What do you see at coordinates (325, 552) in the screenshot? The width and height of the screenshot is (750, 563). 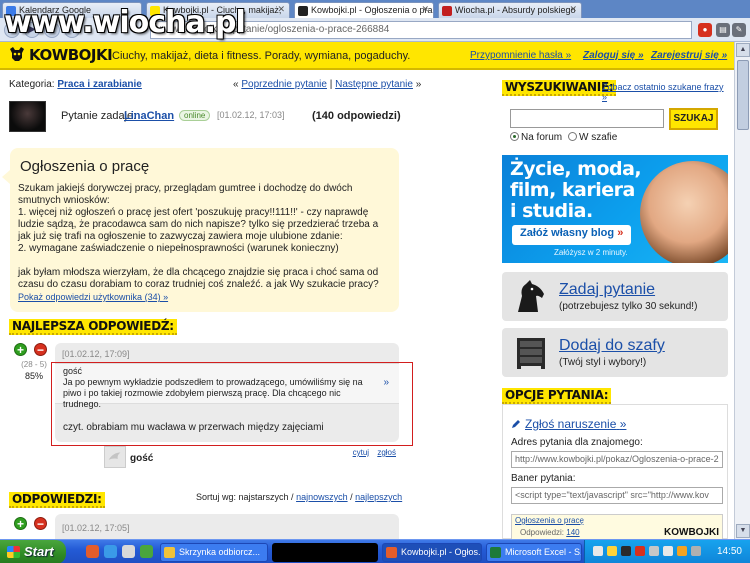 I see `taskbar-item-hidden` at bounding box center [325, 552].